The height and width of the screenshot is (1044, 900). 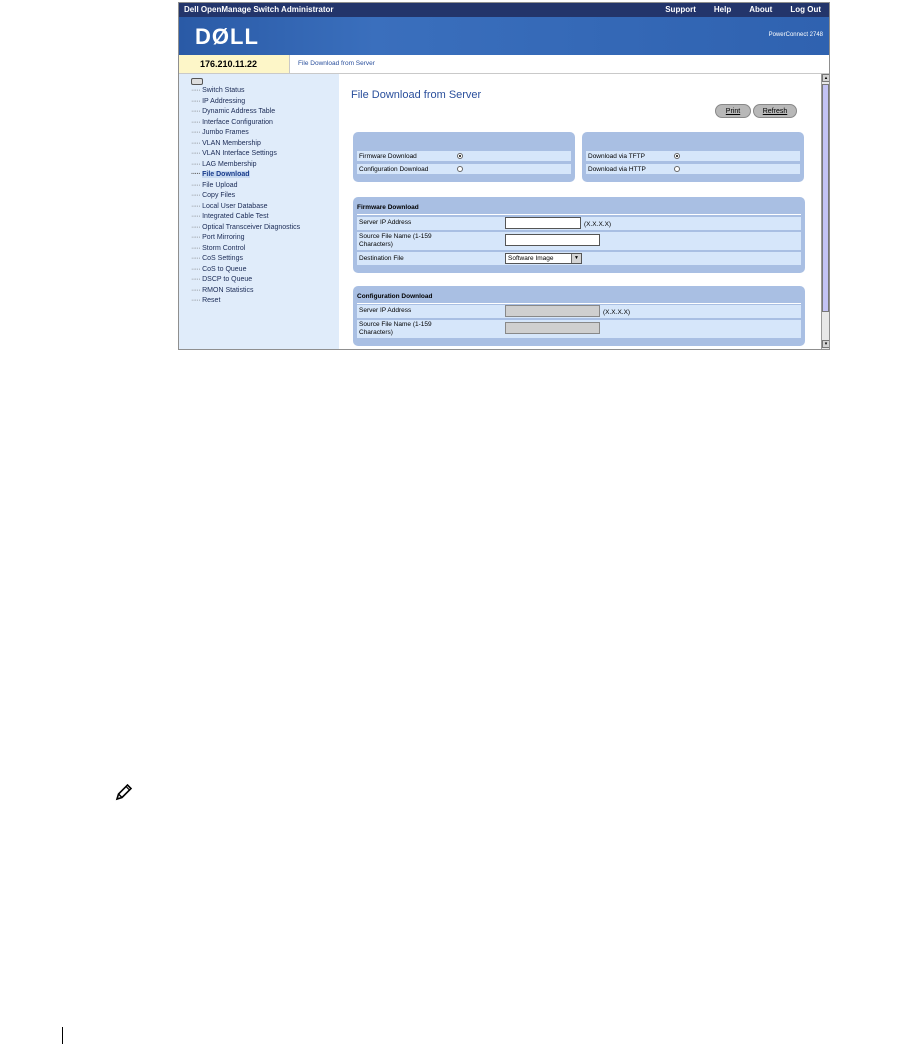 What do you see at coordinates (579, 214) in the screenshot?
I see `firmware-heading-rule` at bounding box center [579, 214].